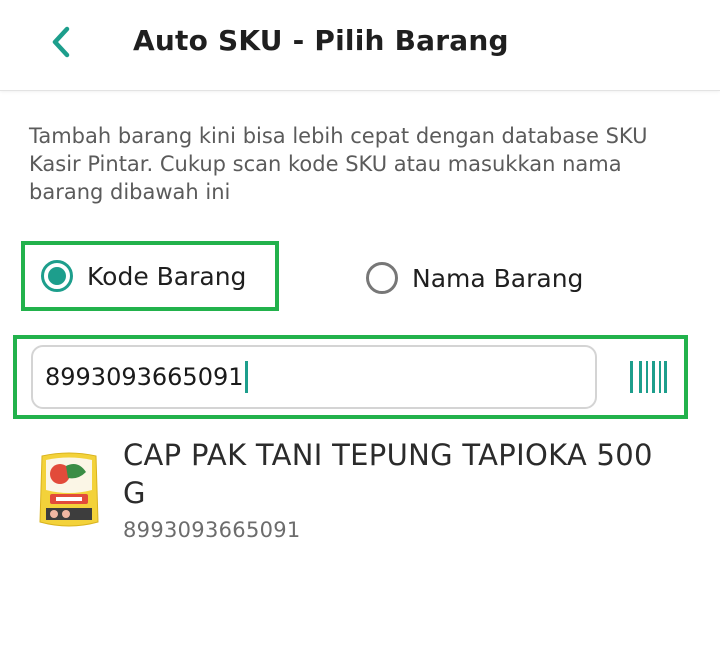 This screenshot has height=650, width=720. I want to click on radio-kode-barang: Kode Barang, so click(150, 276).